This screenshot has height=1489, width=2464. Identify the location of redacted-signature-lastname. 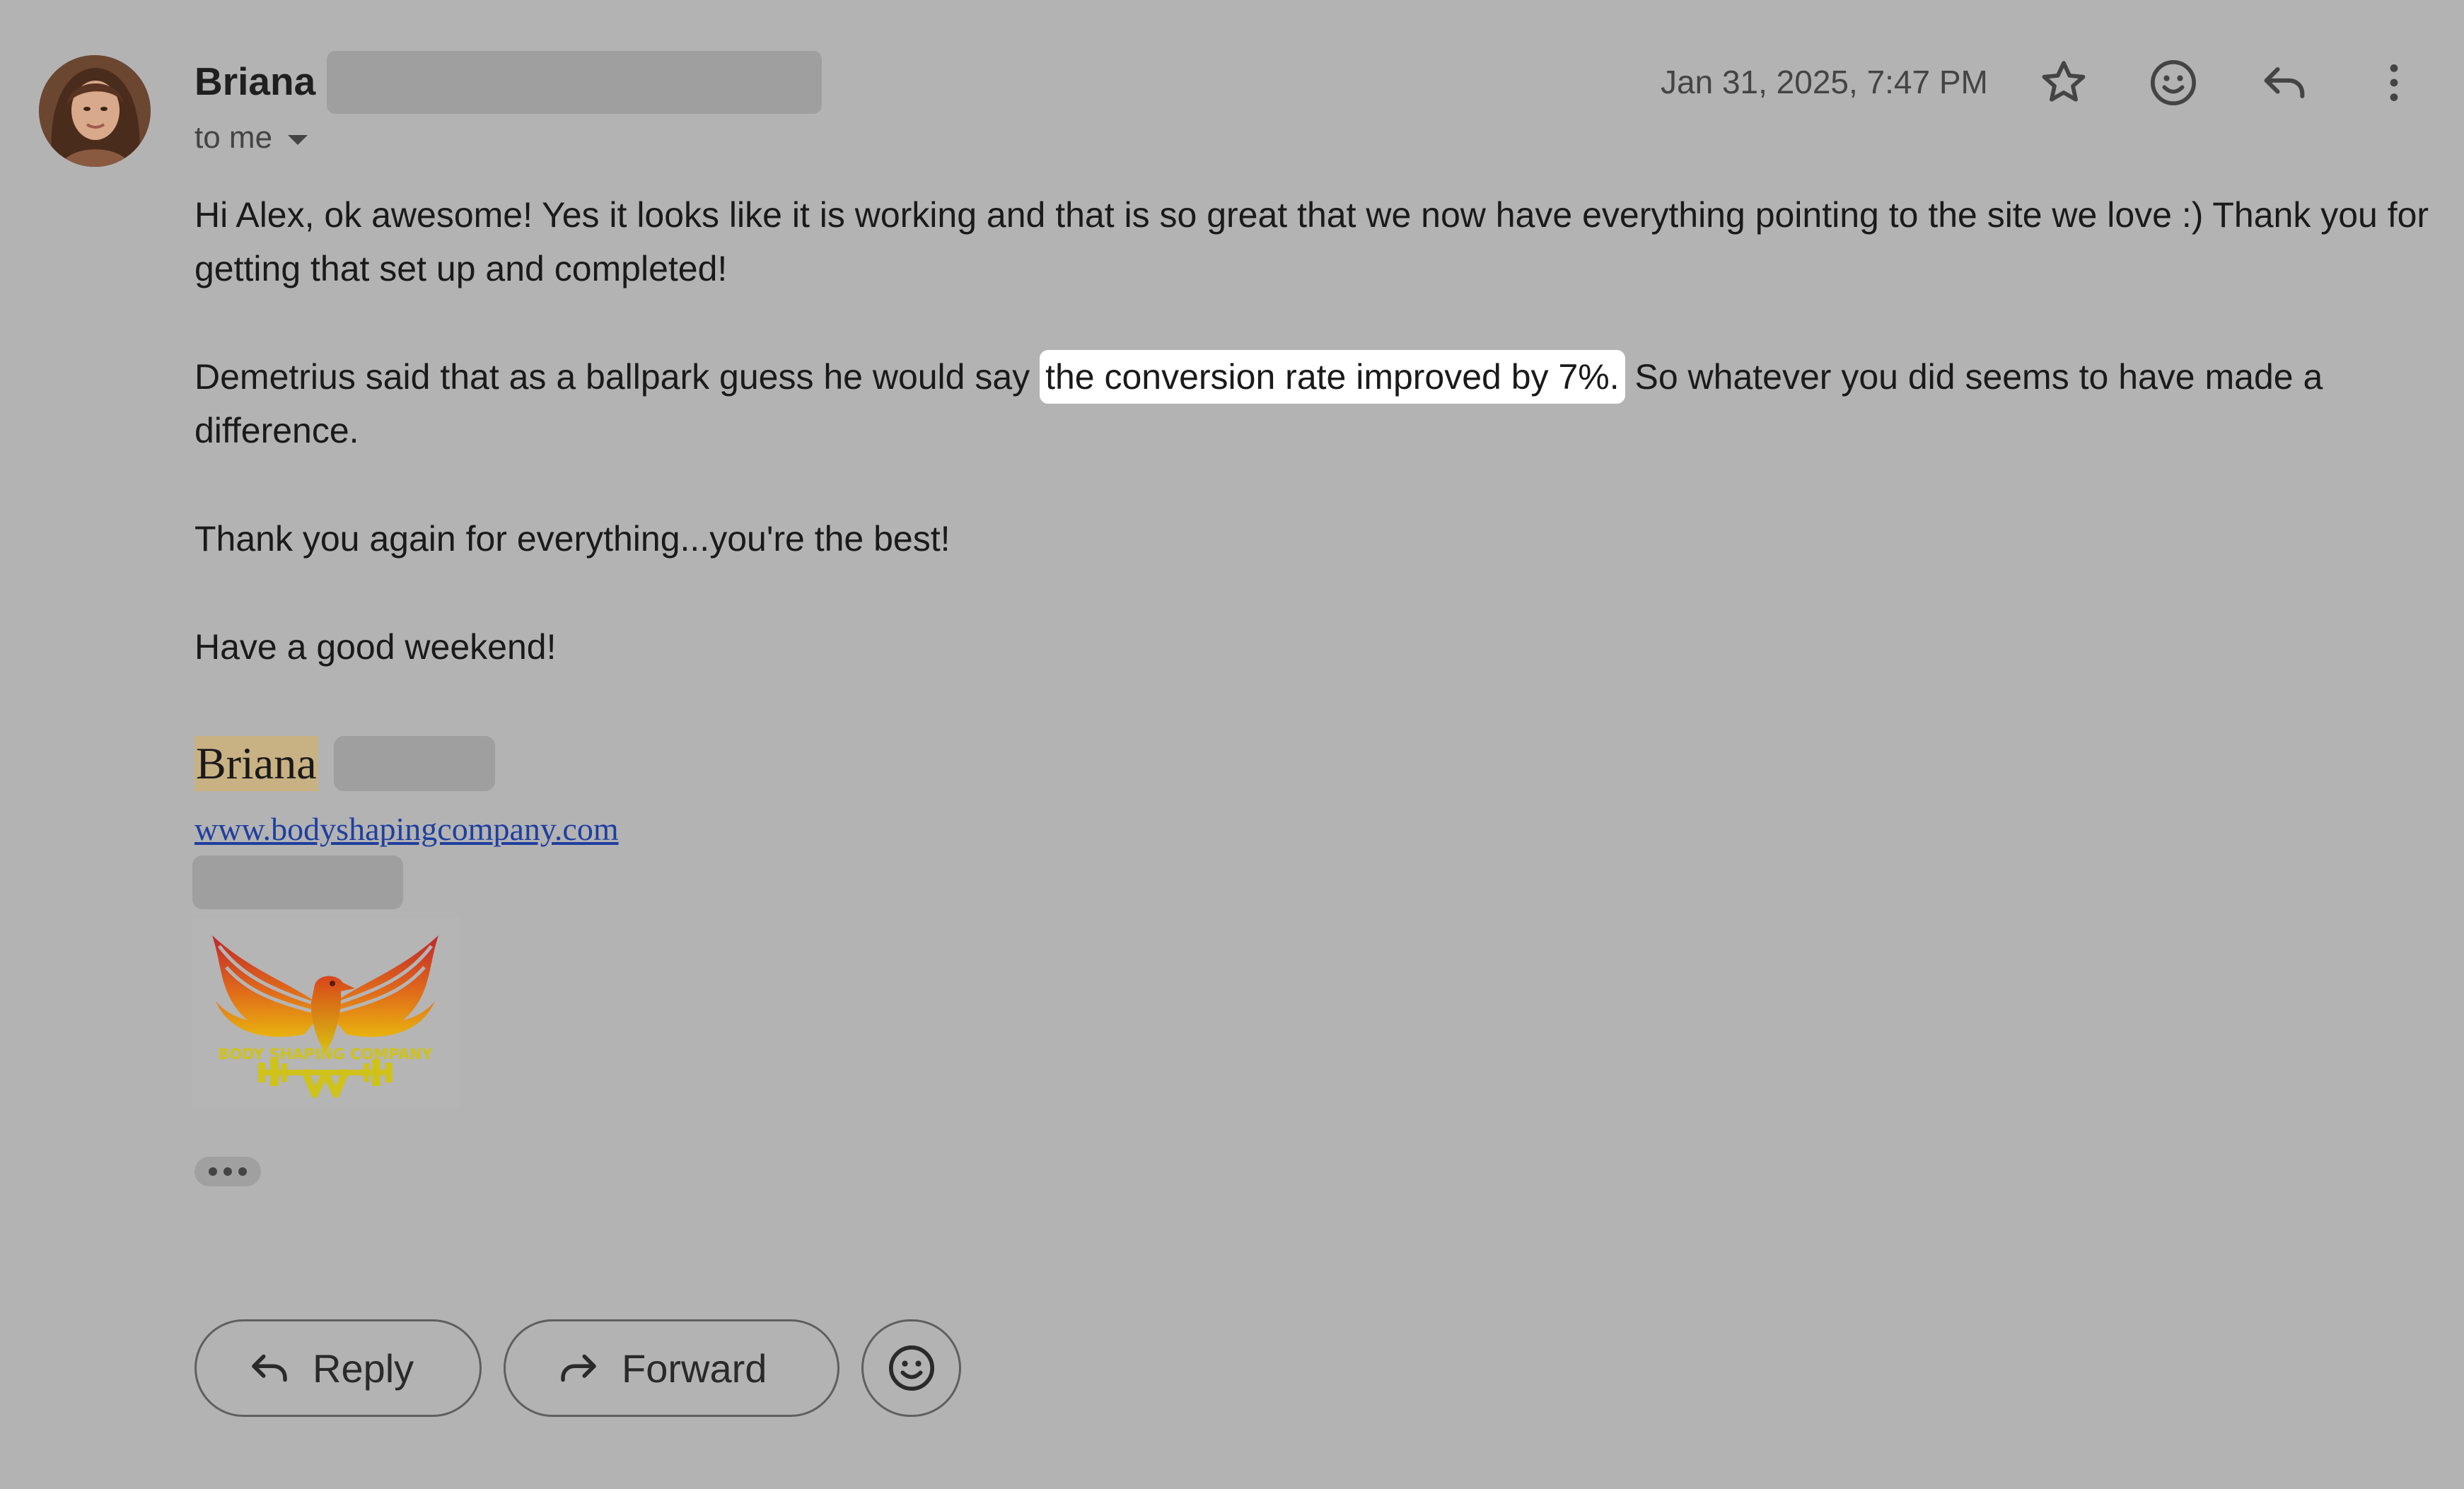
(414, 763).